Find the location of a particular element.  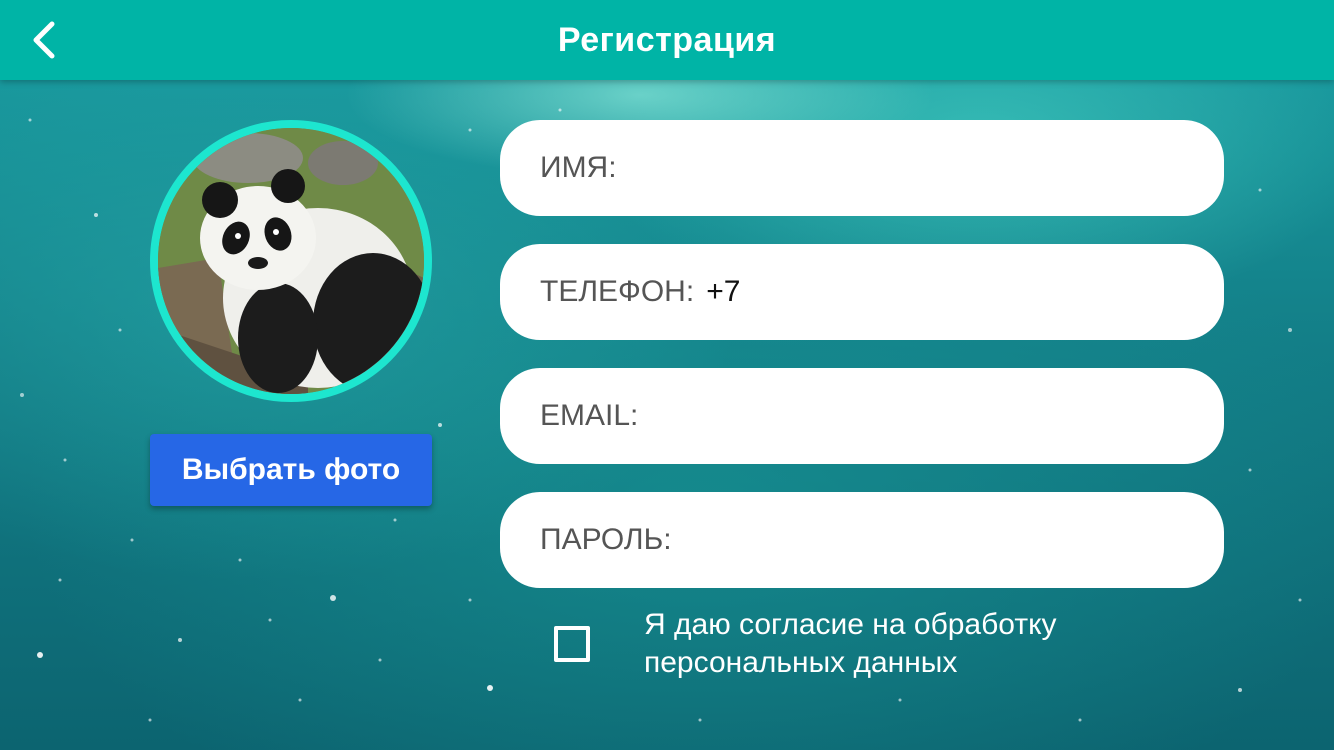

email-label: EMAIL: is located at coordinates (589, 415).